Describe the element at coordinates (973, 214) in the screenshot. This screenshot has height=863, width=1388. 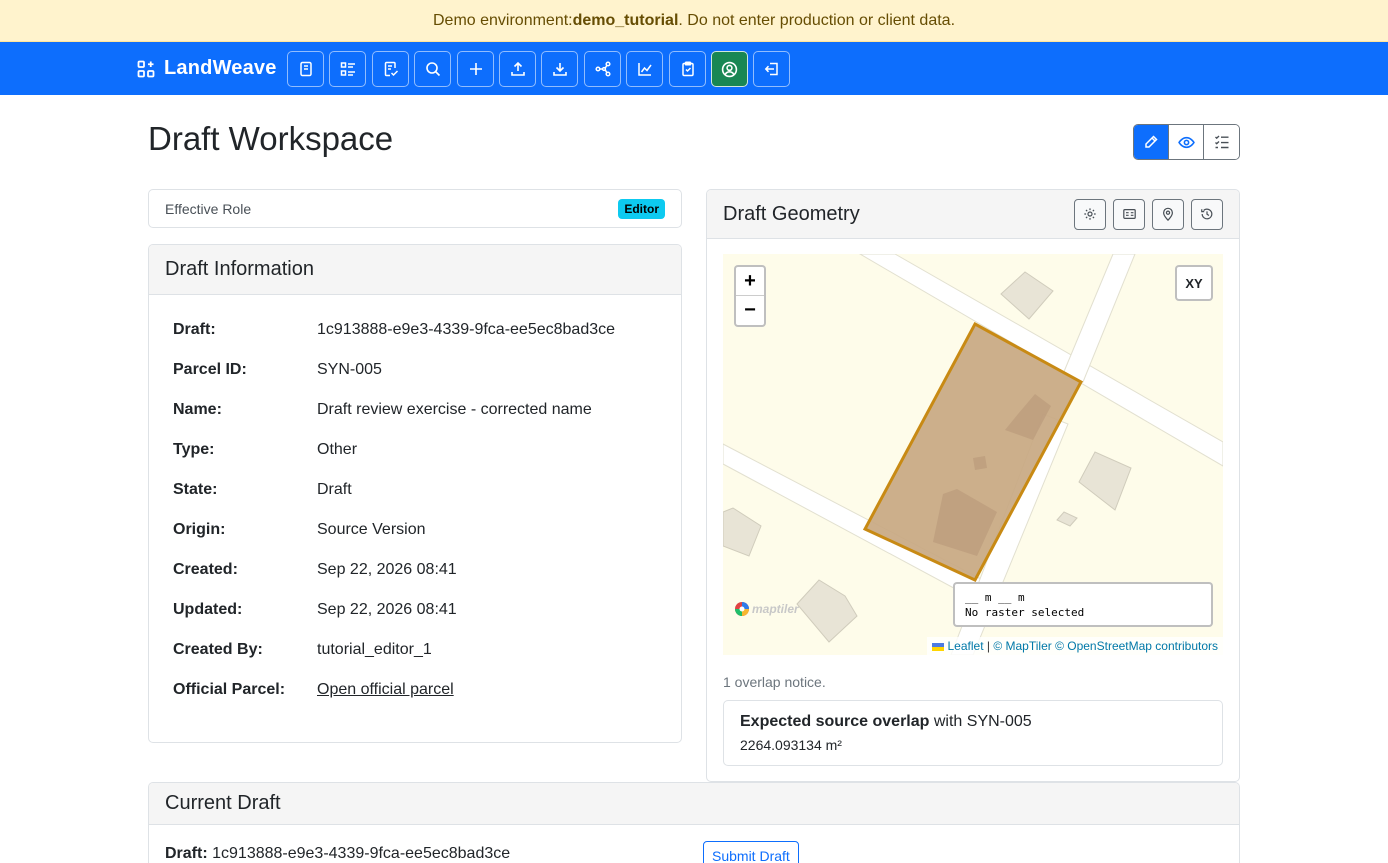
I see `draft-geometry-header: Draft Geometry` at that location.